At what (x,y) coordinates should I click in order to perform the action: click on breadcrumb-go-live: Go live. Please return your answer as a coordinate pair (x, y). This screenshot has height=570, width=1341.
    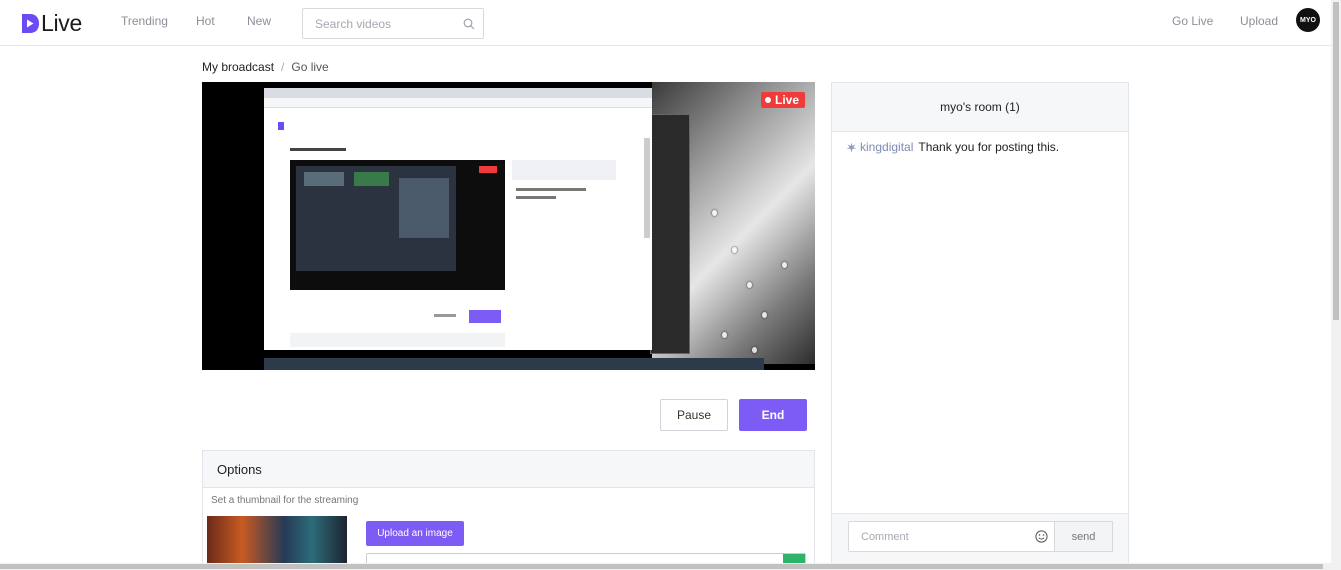
    Looking at the image, I should click on (310, 67).